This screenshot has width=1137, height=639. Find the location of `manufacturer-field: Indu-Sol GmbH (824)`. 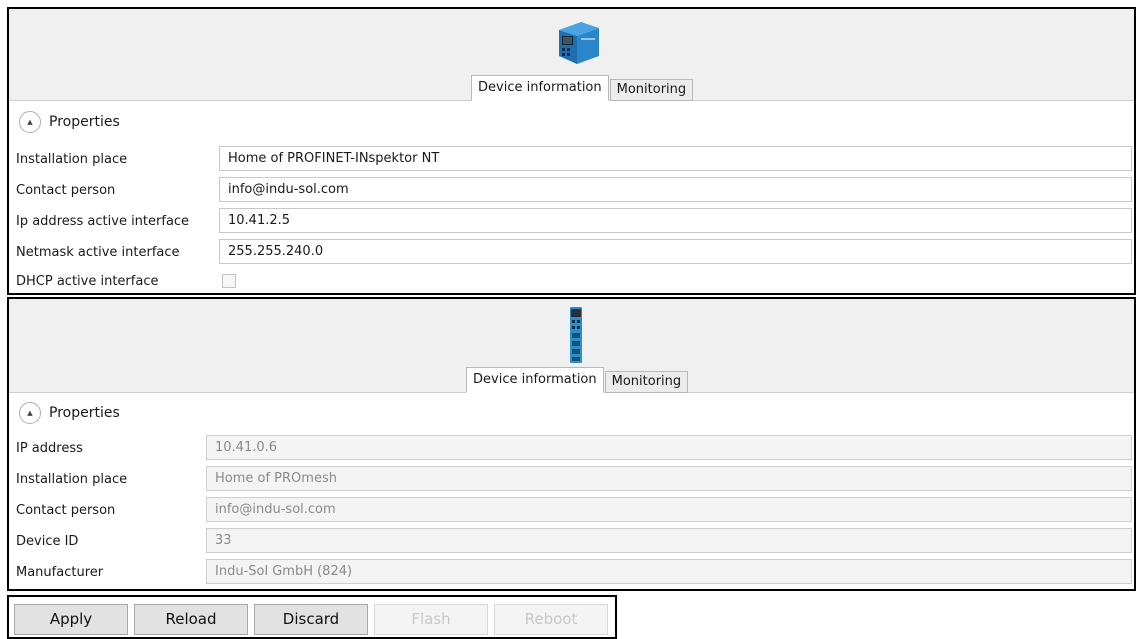

manufacturer-field: Indu-Sol GmbH (824) is located at coordinates (669, 571).